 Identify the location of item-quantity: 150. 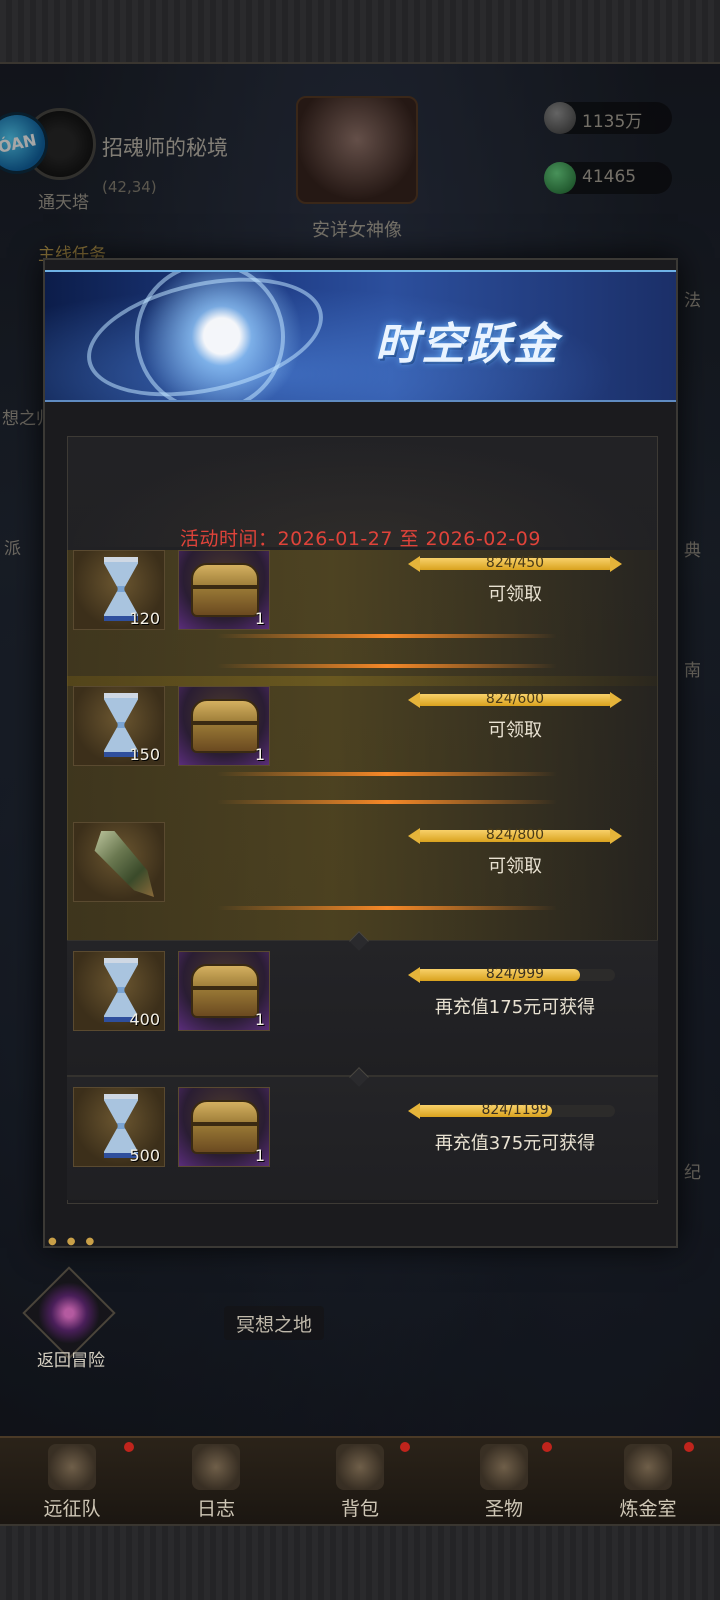
(144, 754).